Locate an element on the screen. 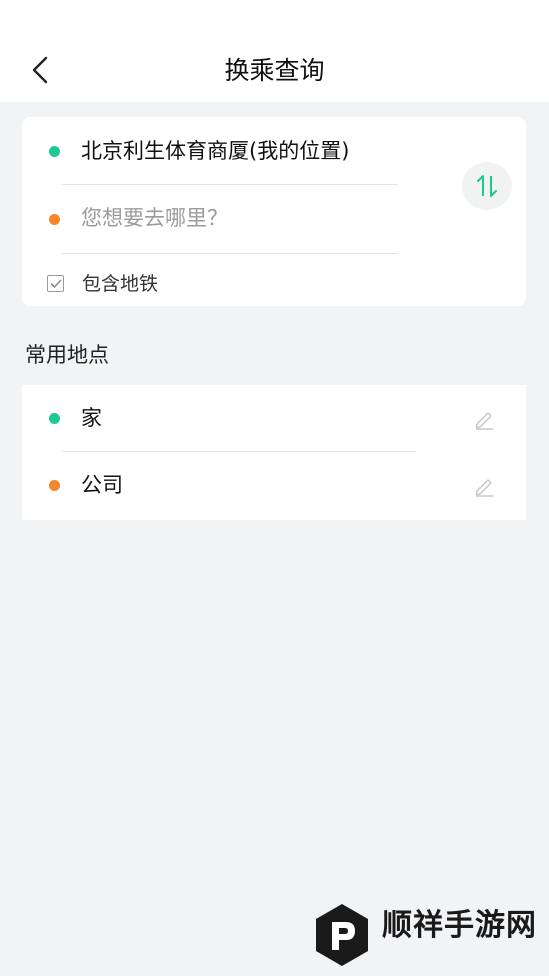 Image resolution: width=549 pixels, height=976 pixels. include-subway-checkbox is located at coordinates (55, 283).